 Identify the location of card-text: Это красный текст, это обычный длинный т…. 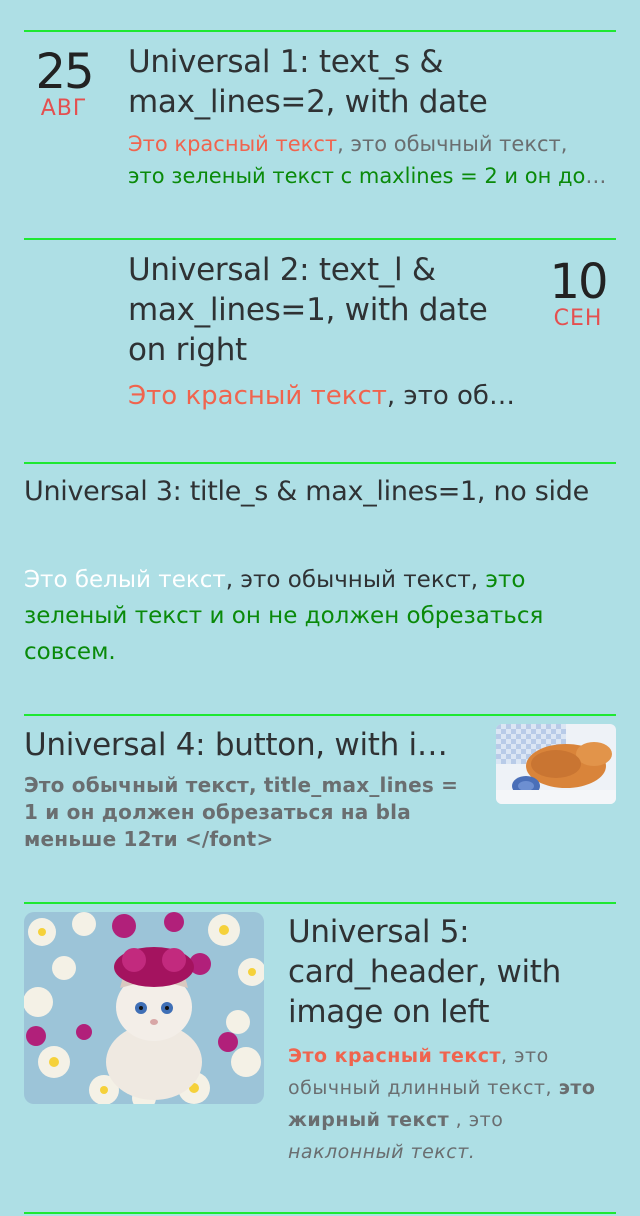
(448, 1104).